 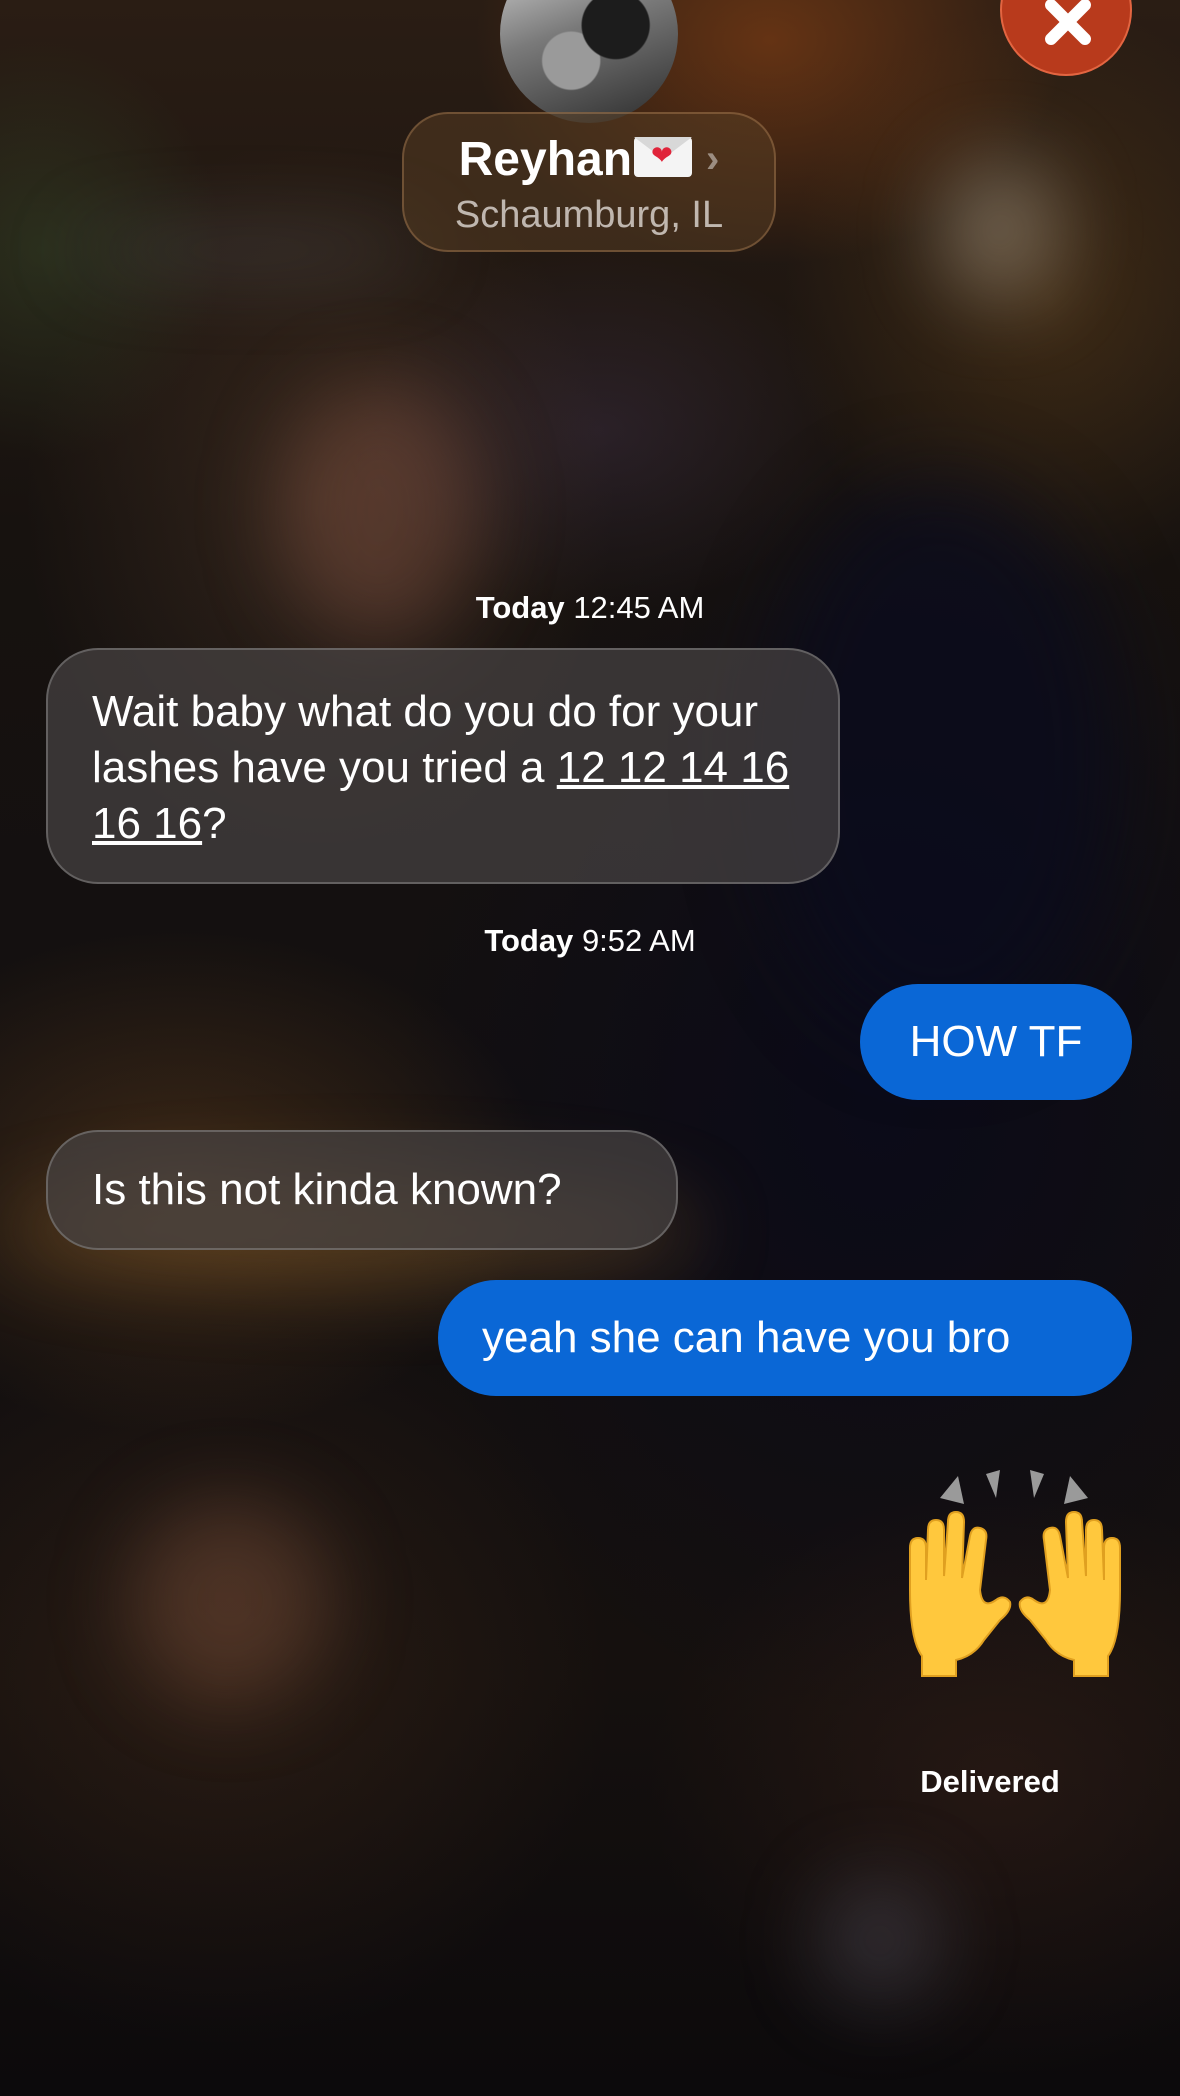 What do you see at coordinates (590, 940) in the screenshot?
I see `timestamp: Today 9:52 AM` at bounding box center [590, 940].